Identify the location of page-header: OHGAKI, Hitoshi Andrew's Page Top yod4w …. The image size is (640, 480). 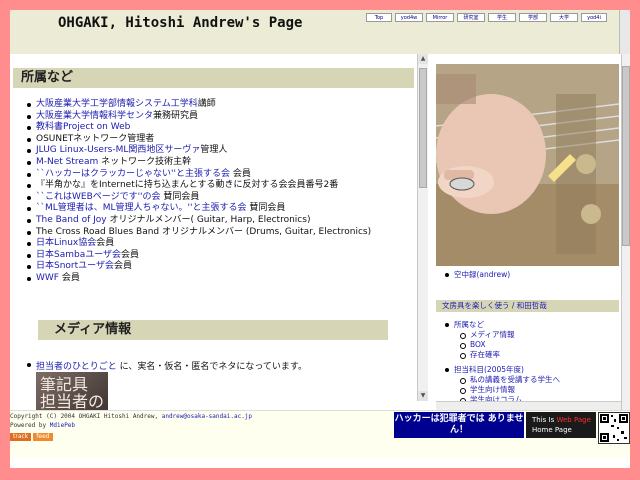
(320, 32).